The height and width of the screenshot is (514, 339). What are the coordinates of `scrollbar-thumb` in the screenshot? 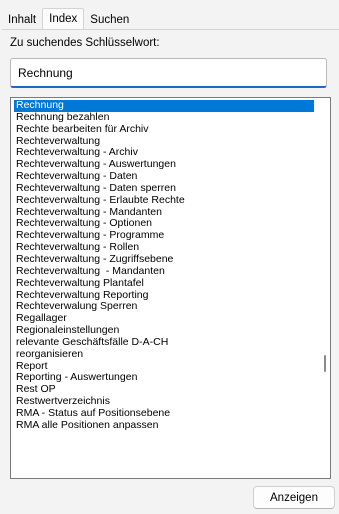 It's located at (325, 363).